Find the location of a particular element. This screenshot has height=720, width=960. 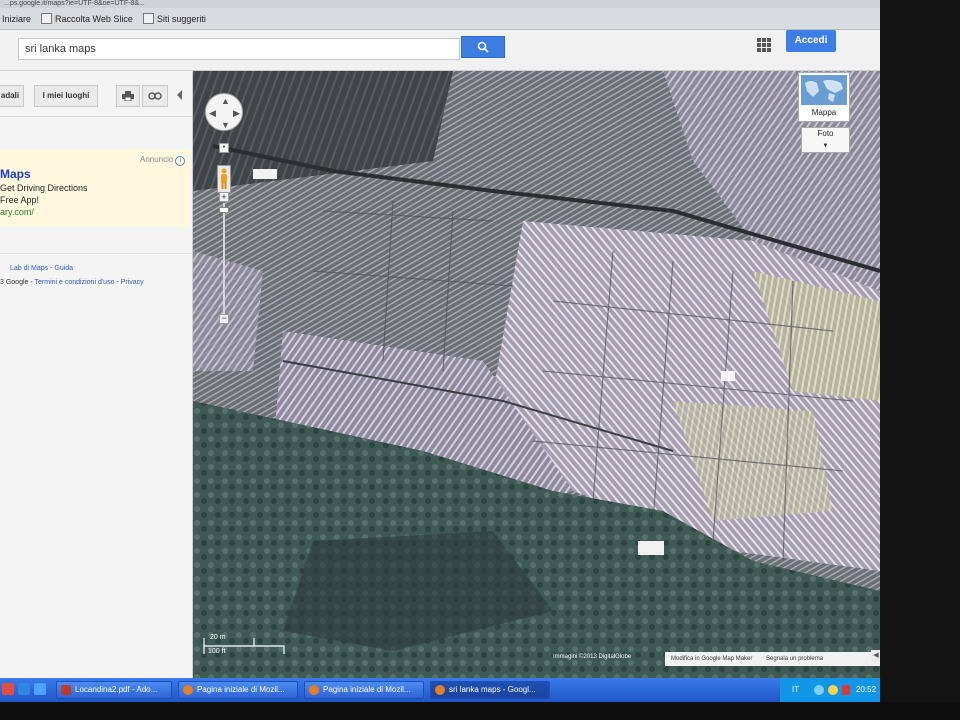

suggested-sites-icon is located at coordinates (148, 18).